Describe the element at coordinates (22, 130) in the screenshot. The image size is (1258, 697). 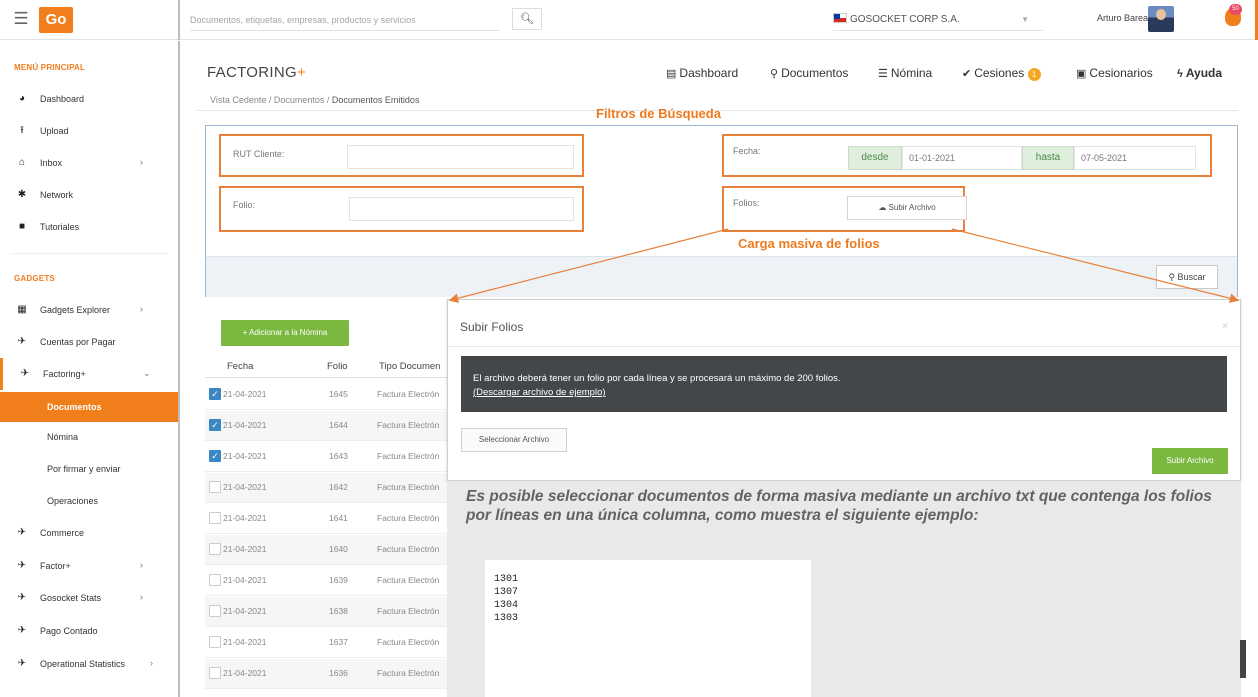
I see `upload-icon: ⭱` at that location.